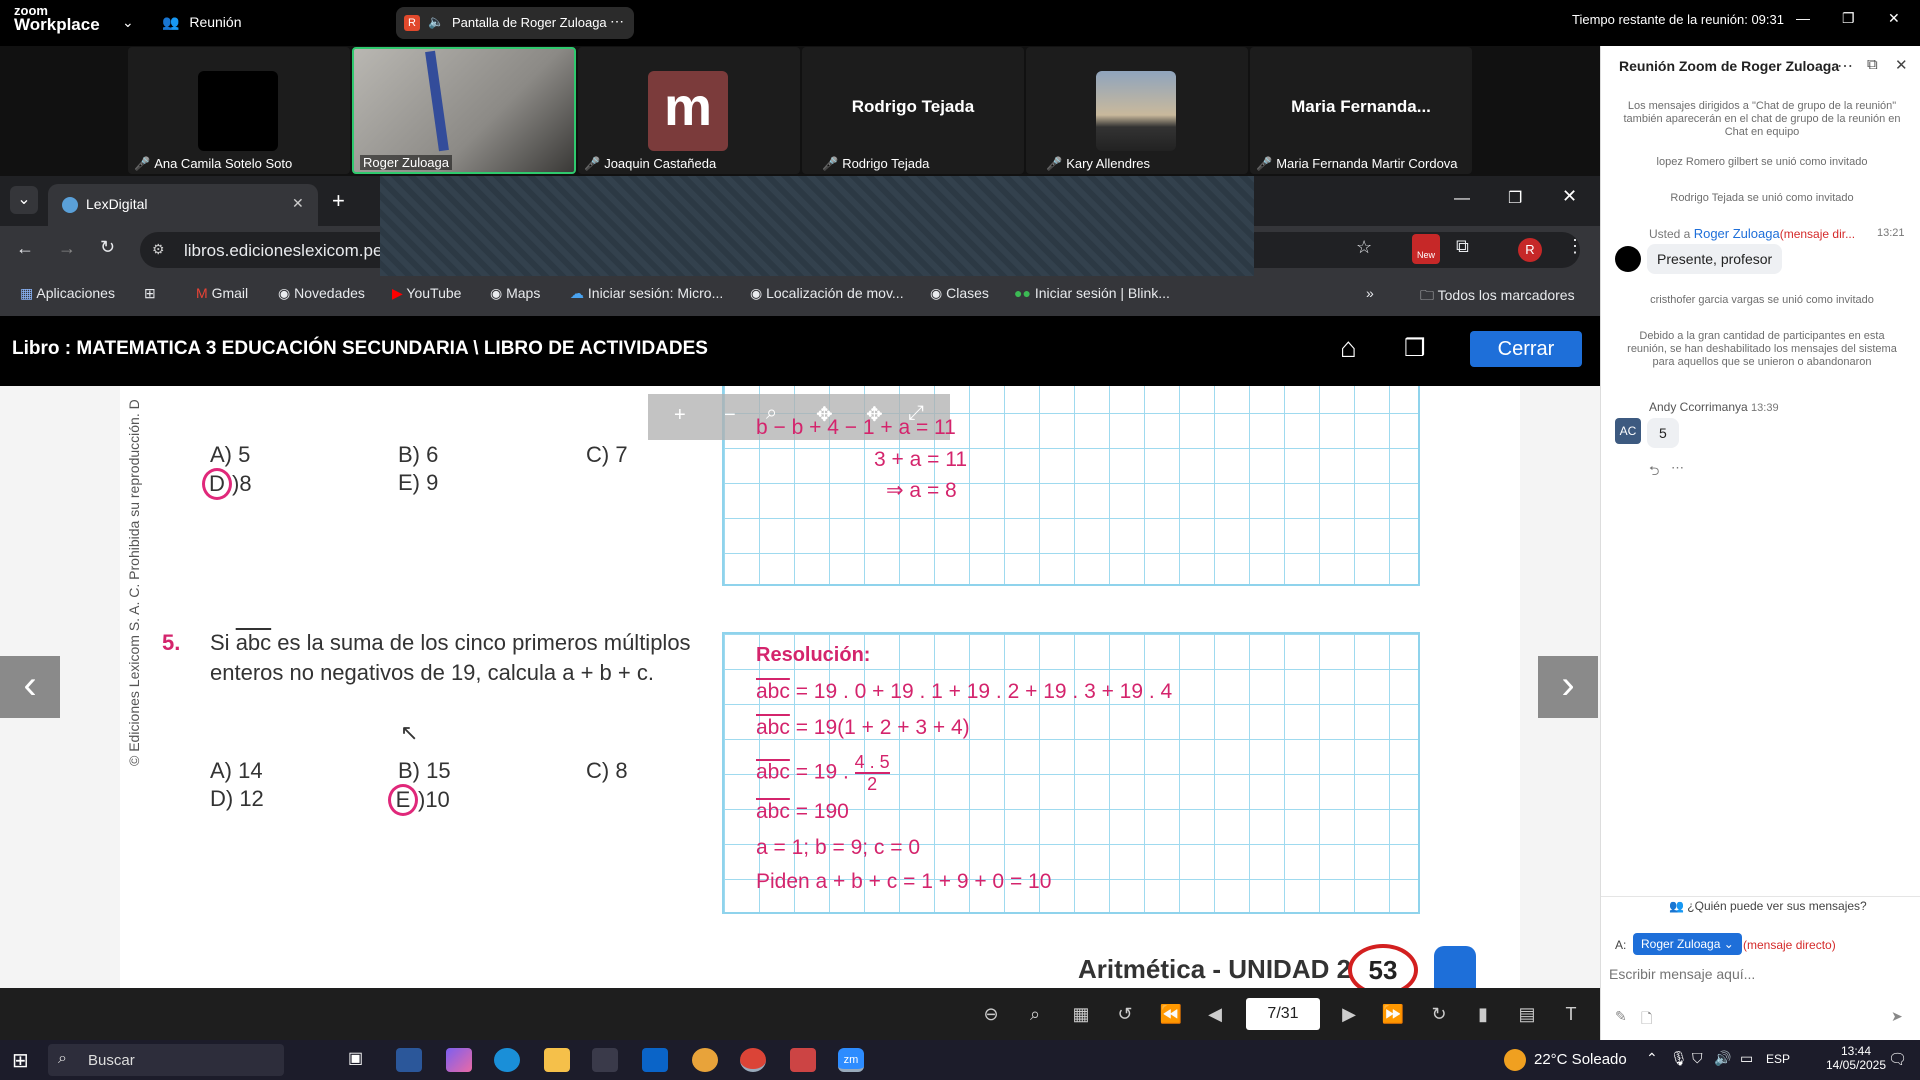  I want to click on avatar: m, so click(688, 111).